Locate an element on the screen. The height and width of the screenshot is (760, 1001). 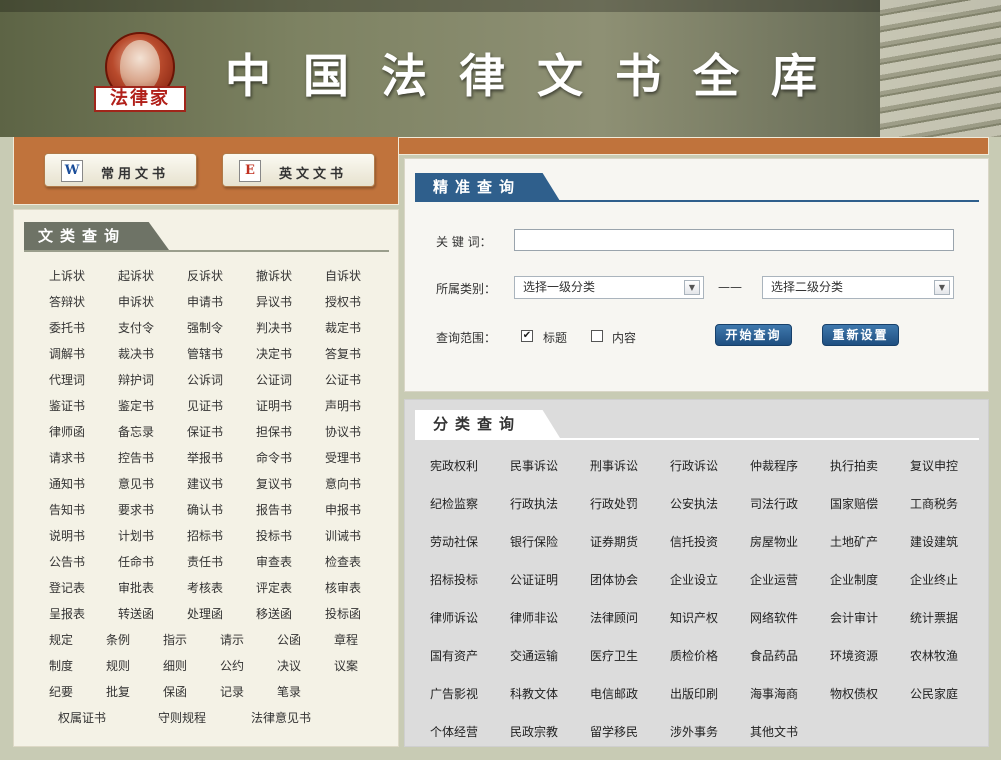
document-type-item: 答辩状 is located at coordinates (67, 301).